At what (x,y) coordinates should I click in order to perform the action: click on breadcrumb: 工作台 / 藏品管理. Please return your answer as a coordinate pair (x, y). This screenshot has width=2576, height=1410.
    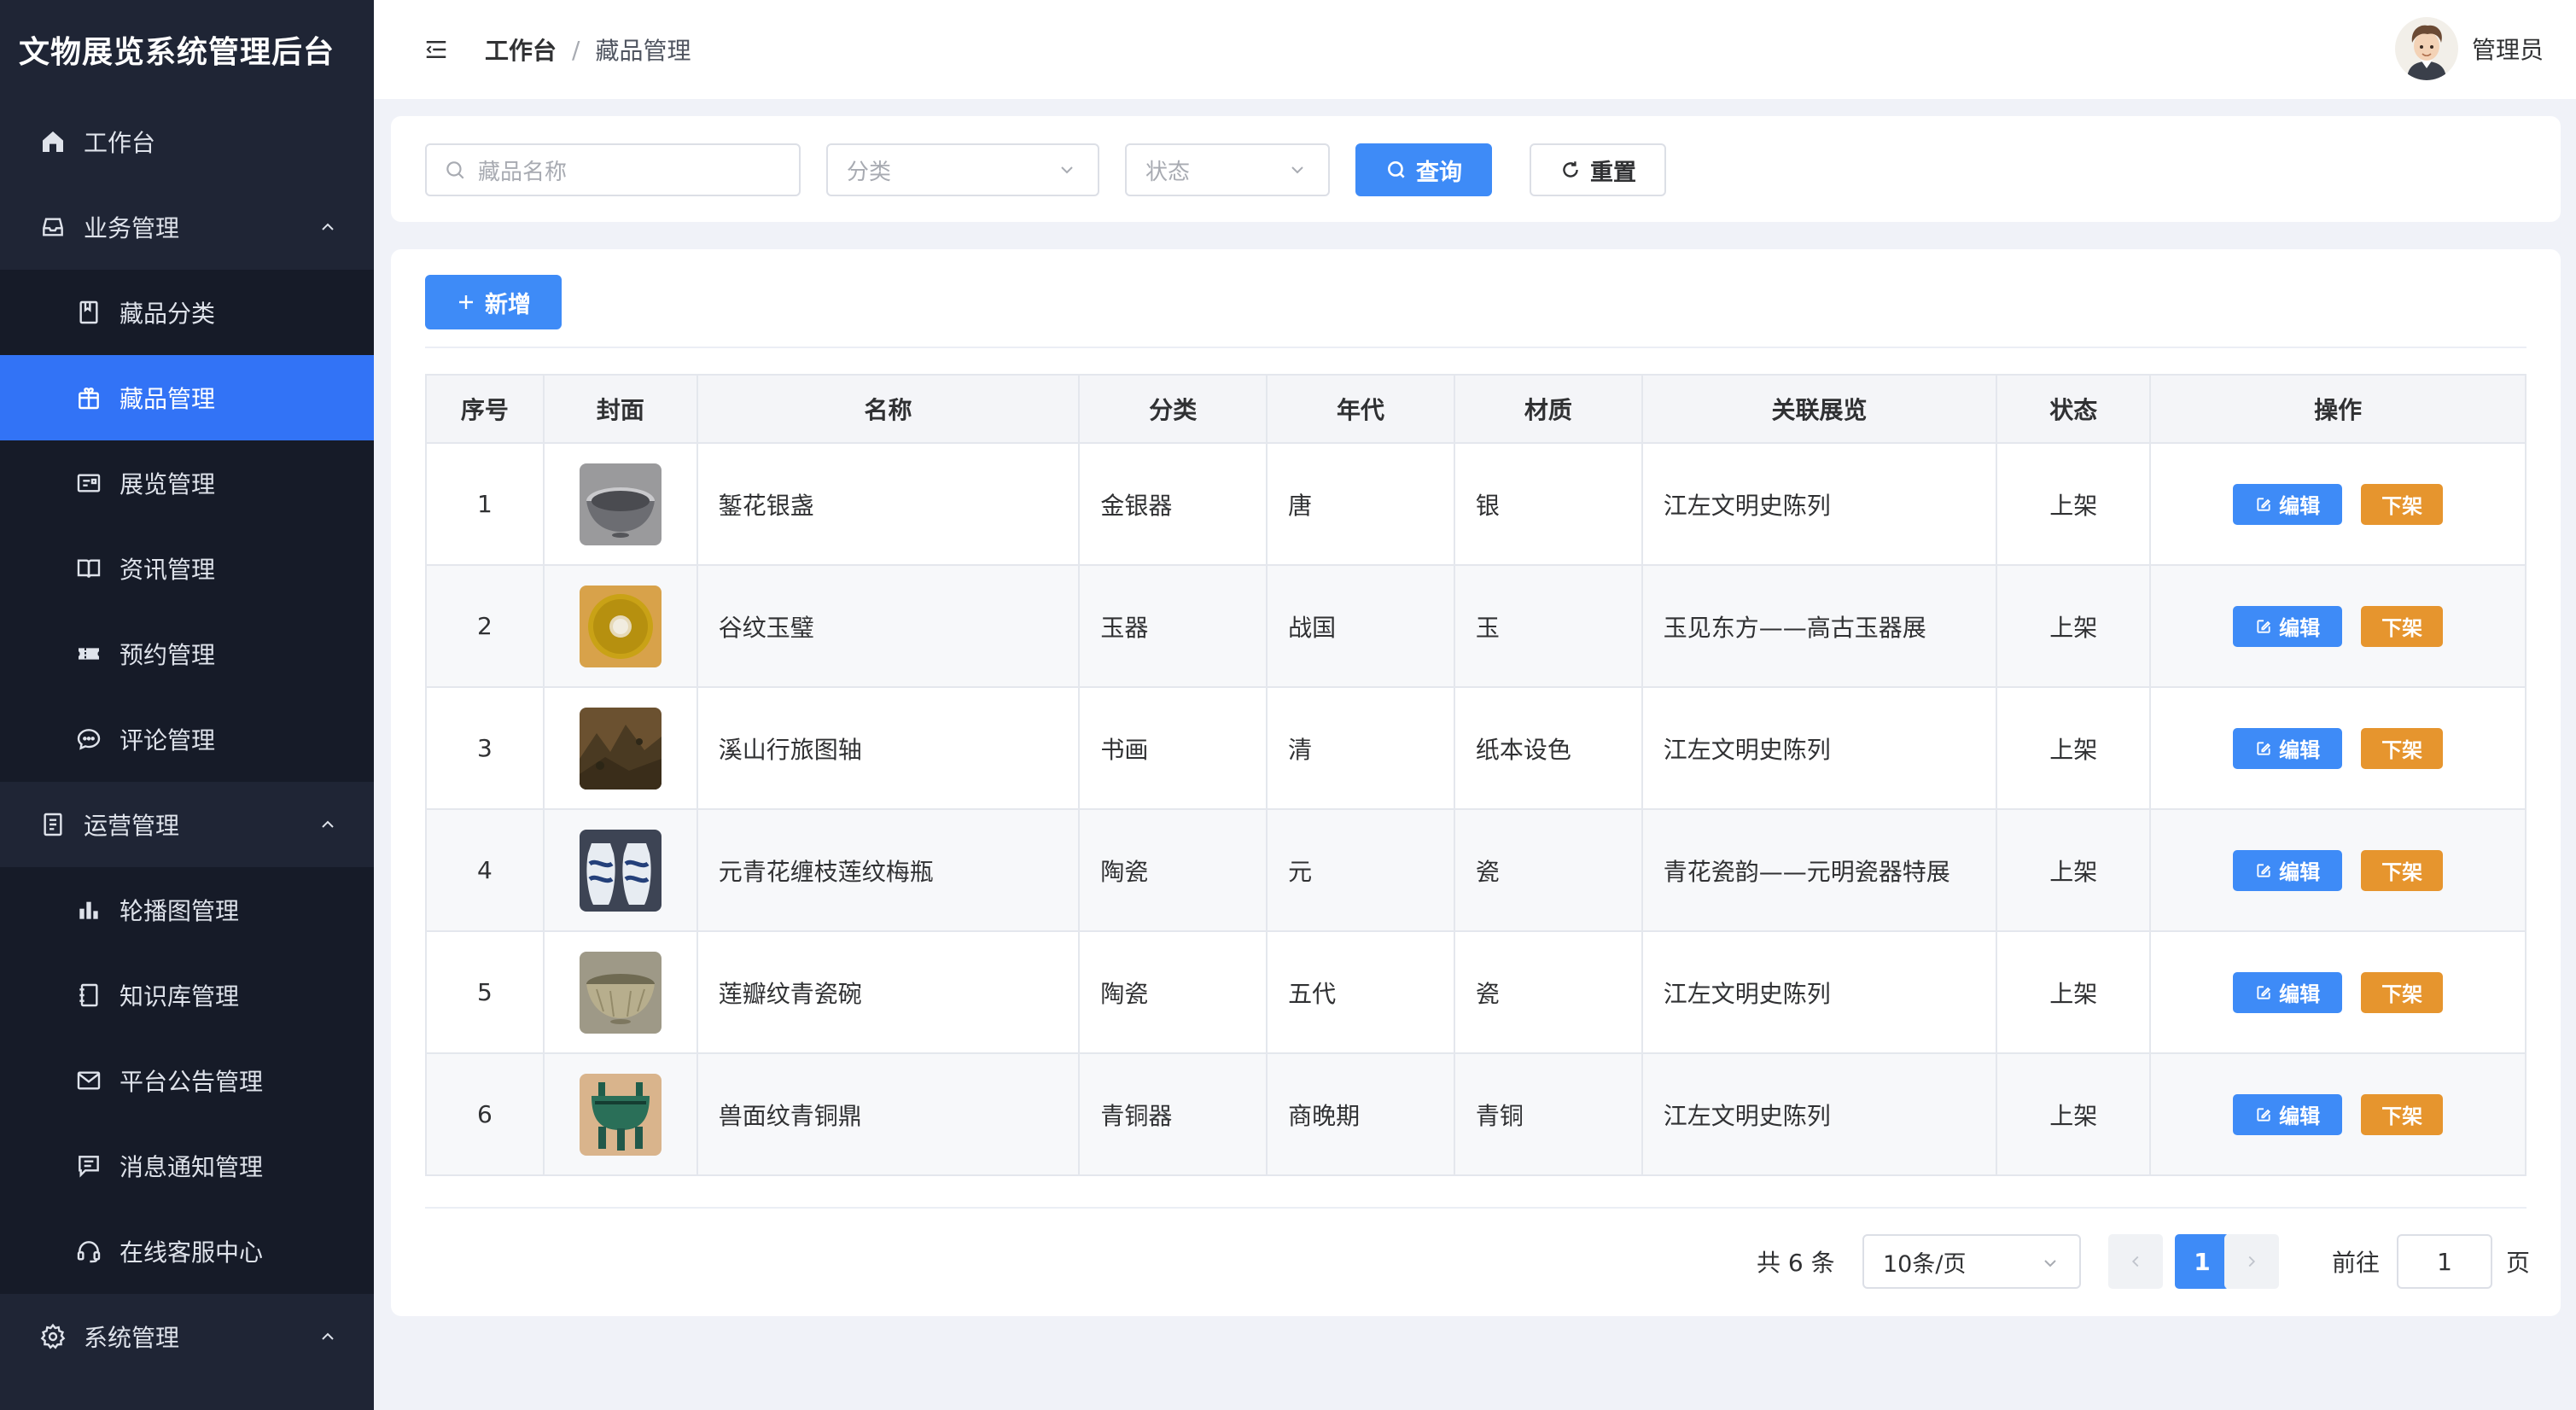
    Looking at the image, I should click on (588, 49).